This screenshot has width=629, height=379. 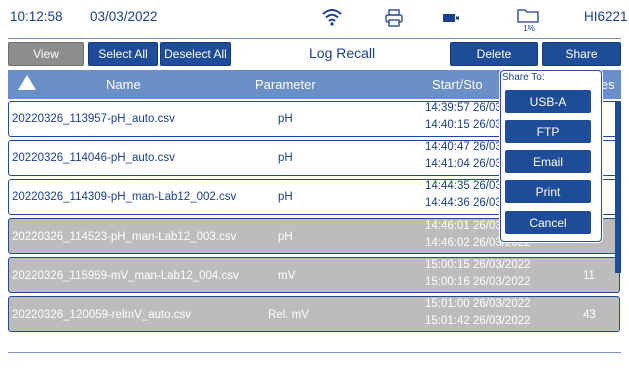 I want to click on start-time: 15:01:00 26/03/2022, so click(x=478, y=304).